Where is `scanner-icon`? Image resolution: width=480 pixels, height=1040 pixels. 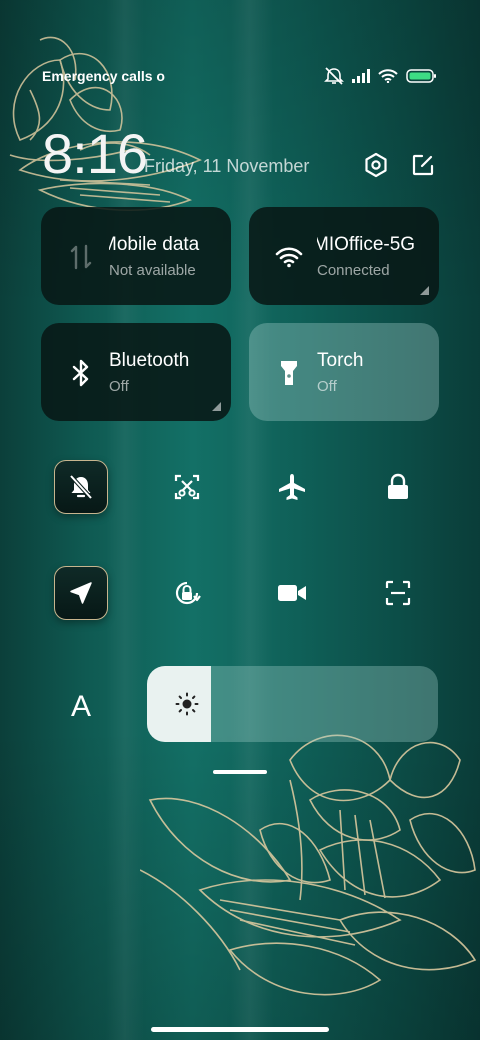 scanner-icon is located at coordinates (398, 593).